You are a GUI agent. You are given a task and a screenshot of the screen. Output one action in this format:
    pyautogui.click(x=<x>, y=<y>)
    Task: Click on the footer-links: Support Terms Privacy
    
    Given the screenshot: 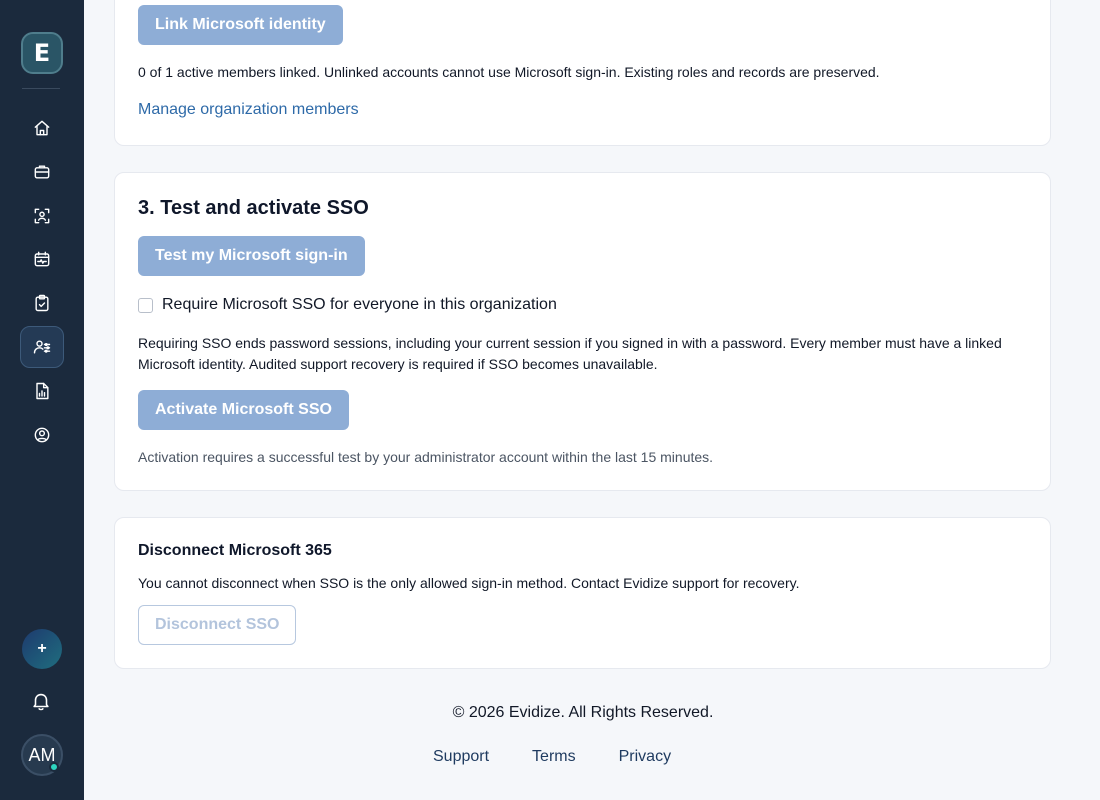 What is the action you would take?
    pyautogui.click(x=573, y=757)
    